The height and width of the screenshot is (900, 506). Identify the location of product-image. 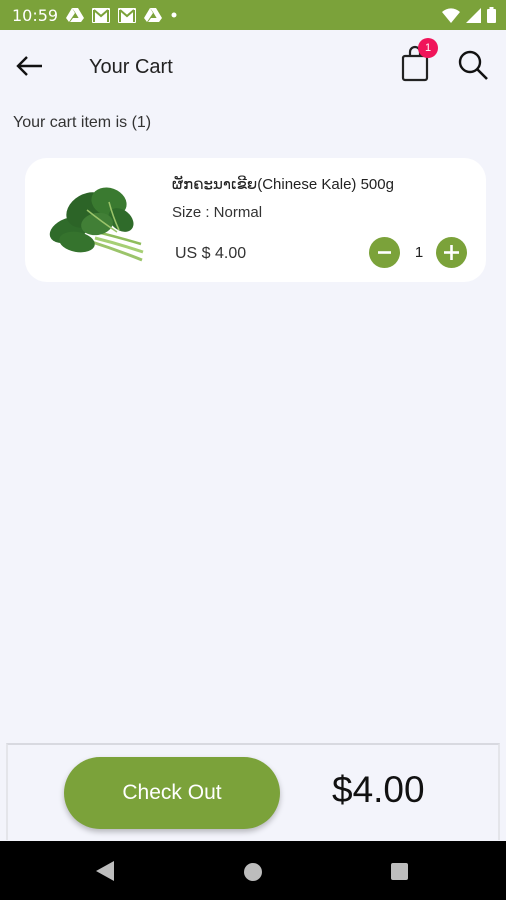
(97, 217).